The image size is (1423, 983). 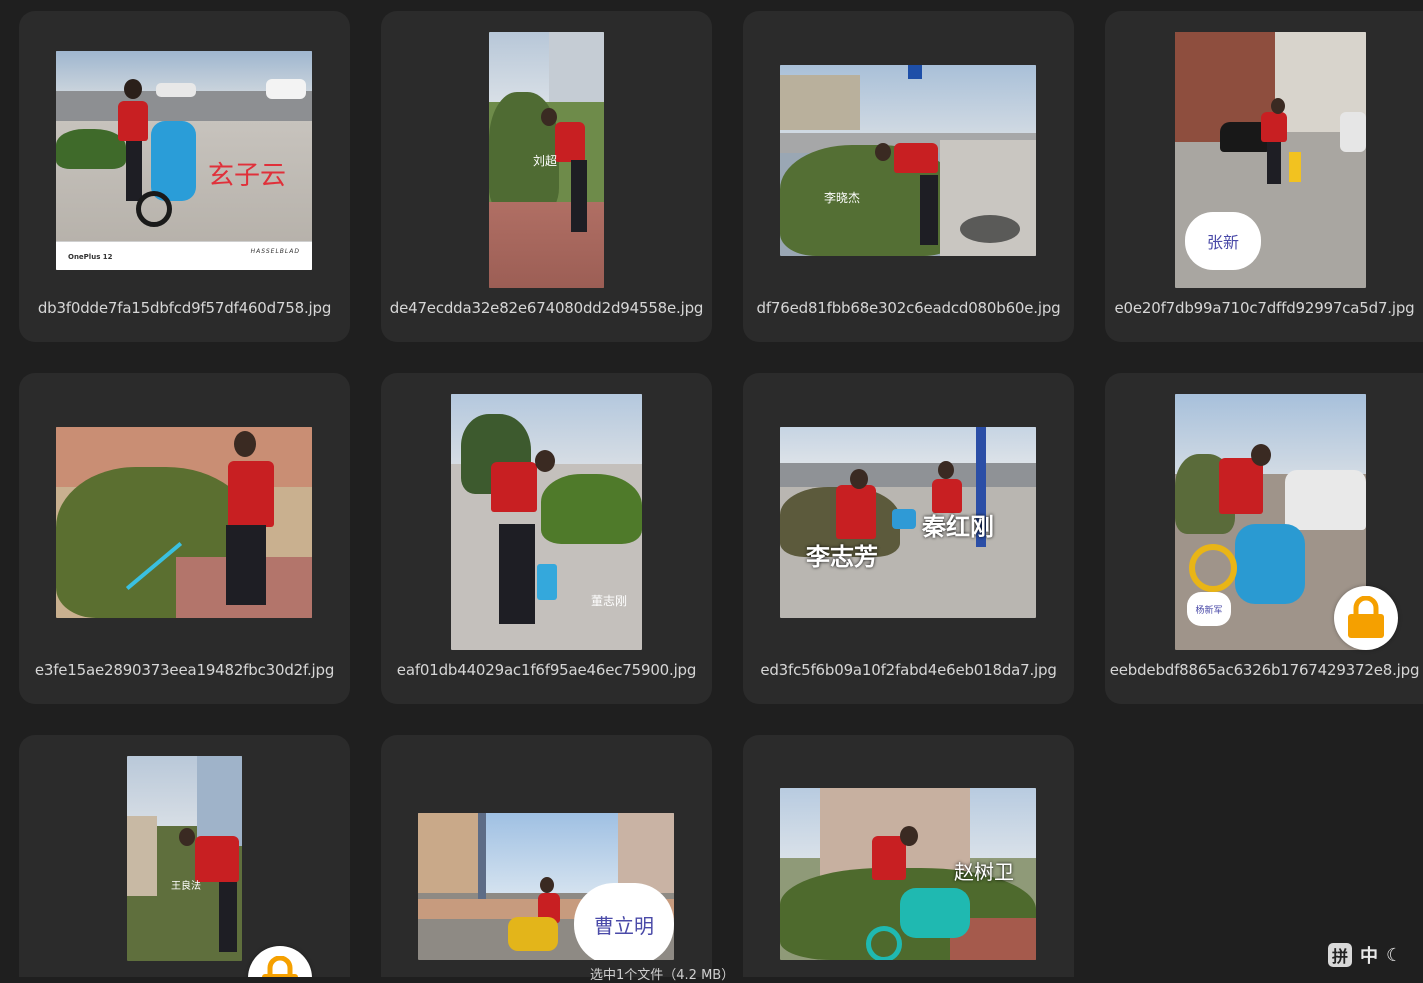 What do you see at coordinates (662, 975) in the screenshot?
I see `selection-status: 选中1个文件（4.2 MB）` at bounding box center [662, 975].